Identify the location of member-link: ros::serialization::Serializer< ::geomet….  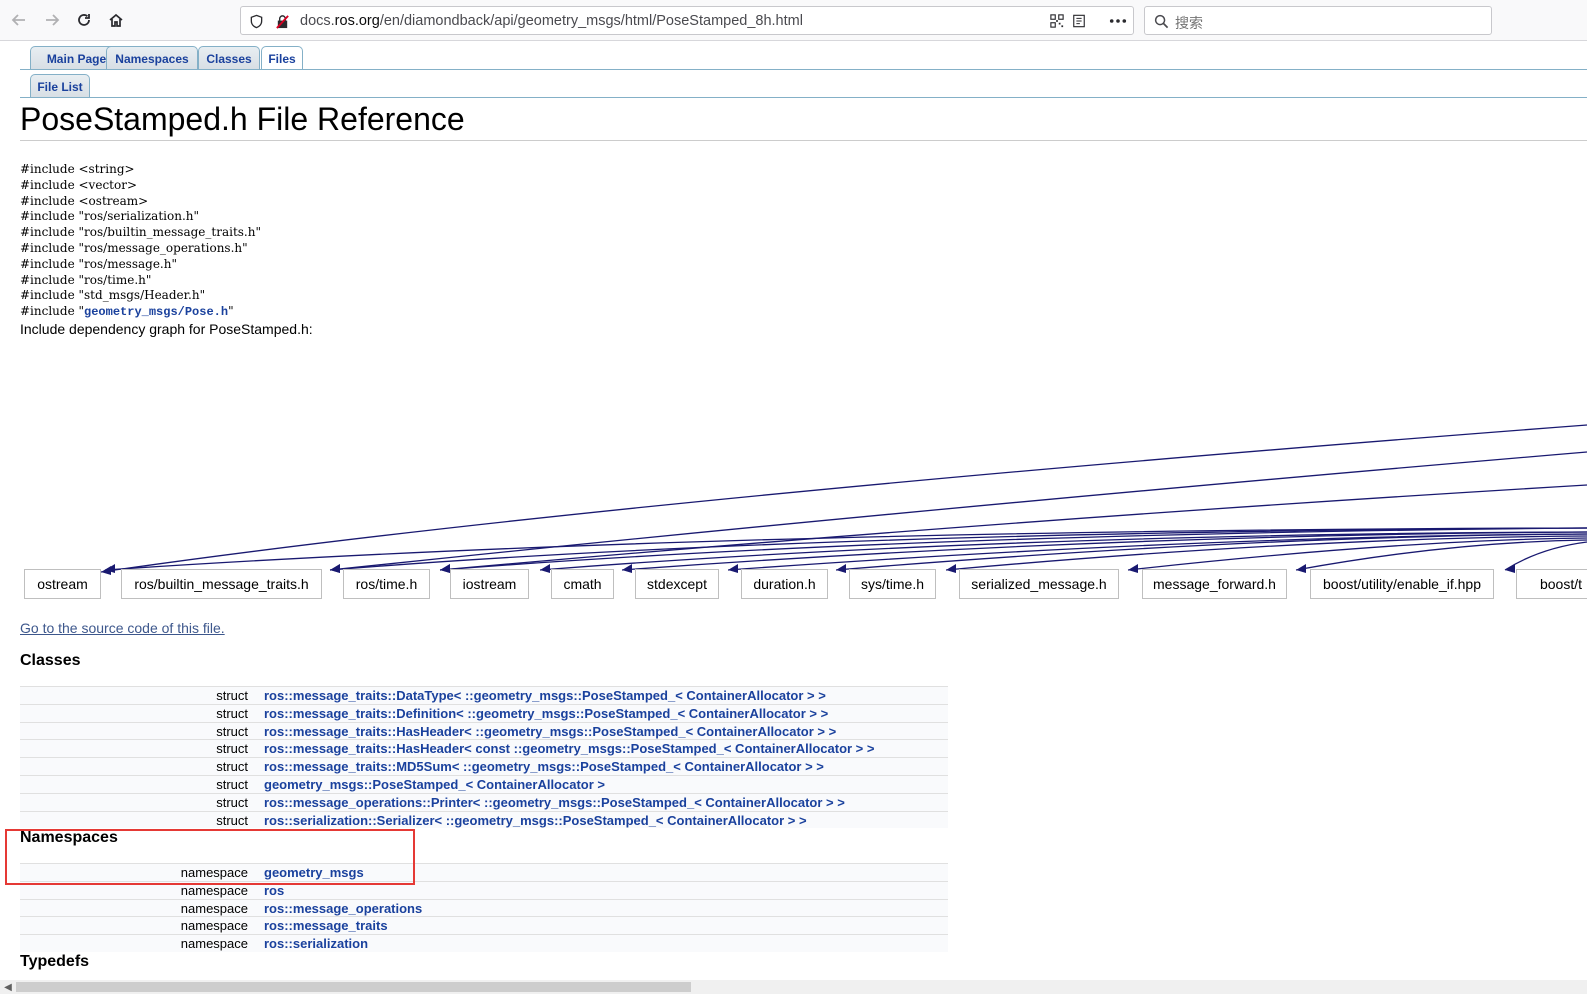
(535, 820).